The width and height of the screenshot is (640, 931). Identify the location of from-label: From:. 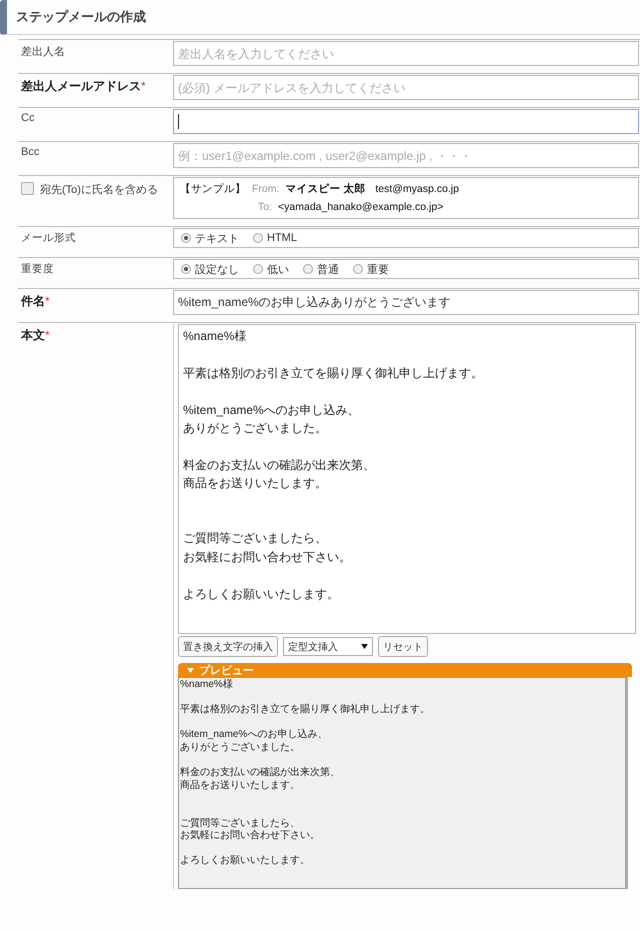
(266, 189).